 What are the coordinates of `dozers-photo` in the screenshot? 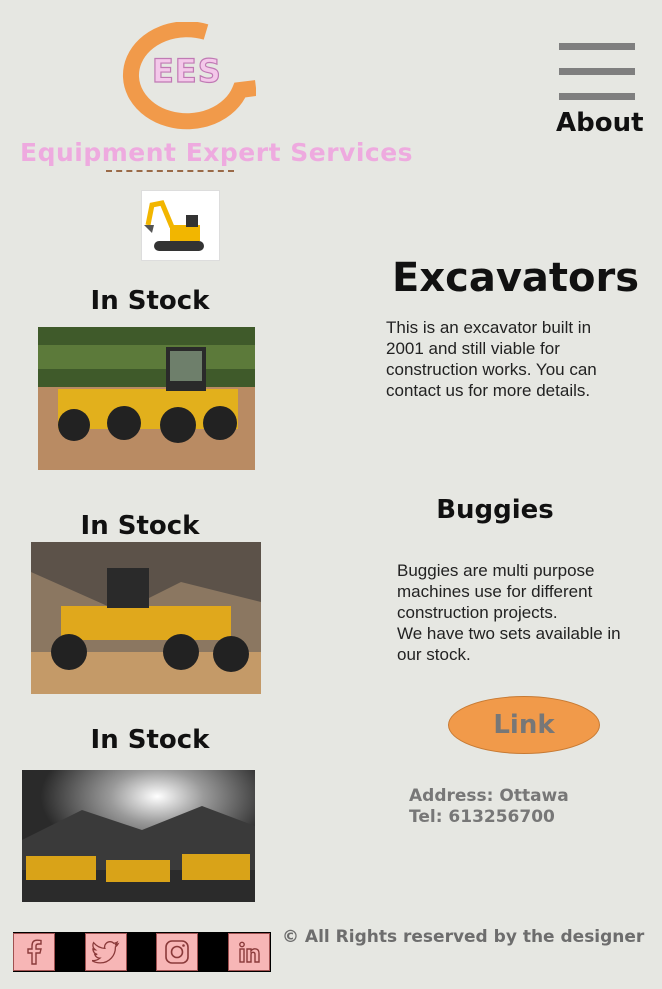 It's located at (138, 836).